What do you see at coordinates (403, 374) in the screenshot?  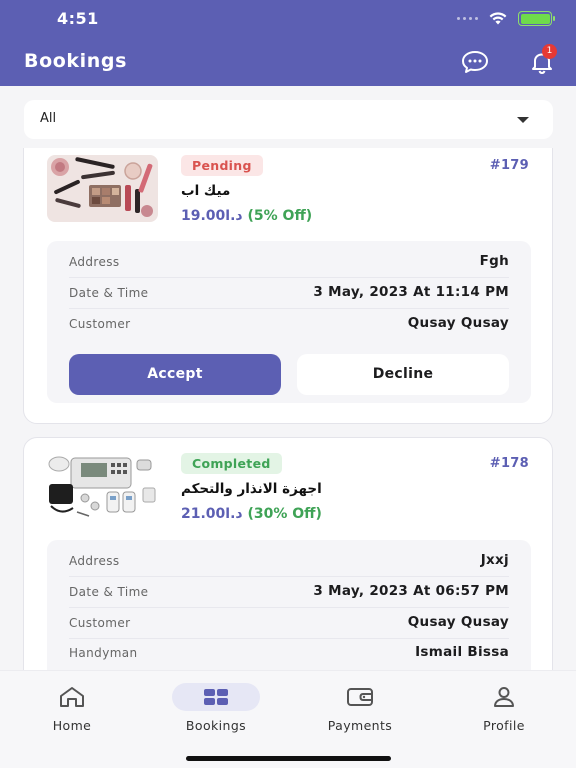 I see `decline-button: Decline` at bounding box center [403, 374].